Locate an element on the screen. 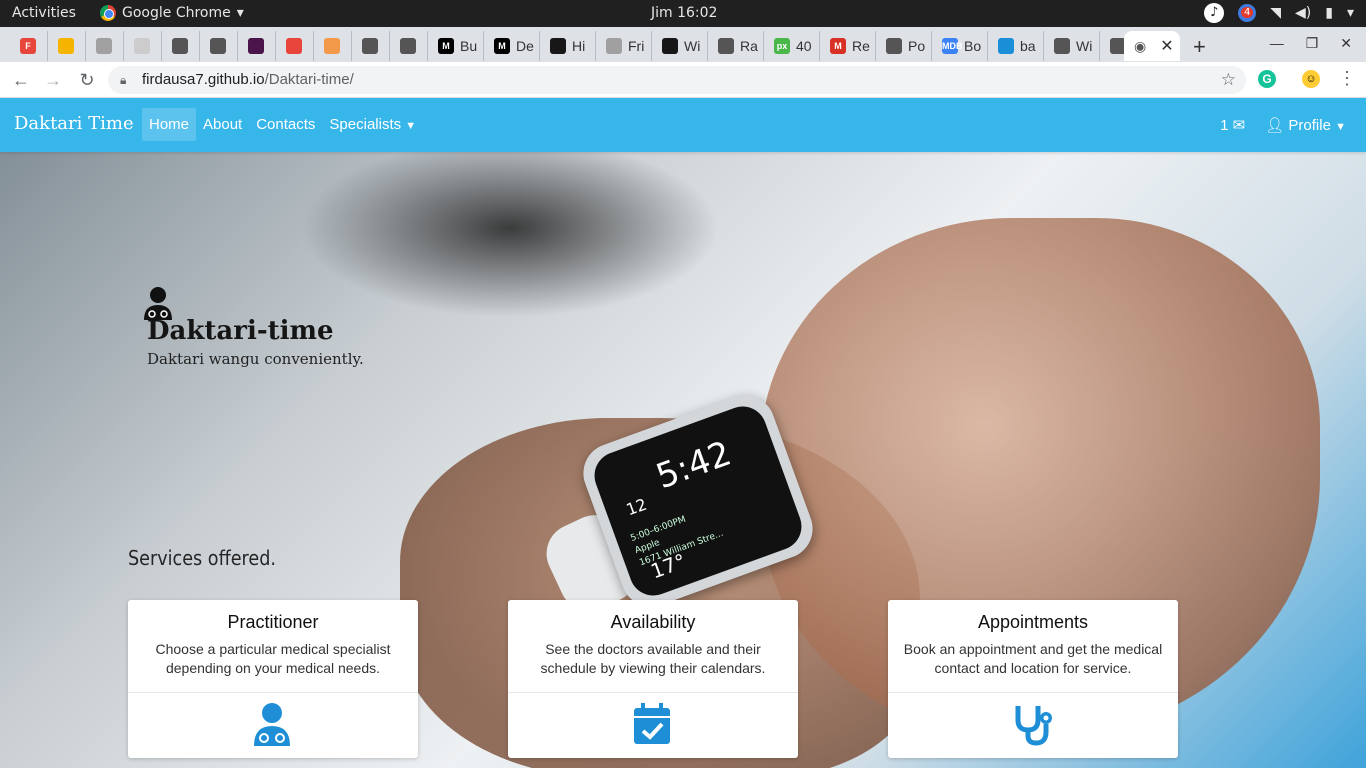 This screenshot has width=1366, height=768. system-tray: ♪ 4 ◥ ◀) ▮ ▾ is located at coordinates (1279, 13).